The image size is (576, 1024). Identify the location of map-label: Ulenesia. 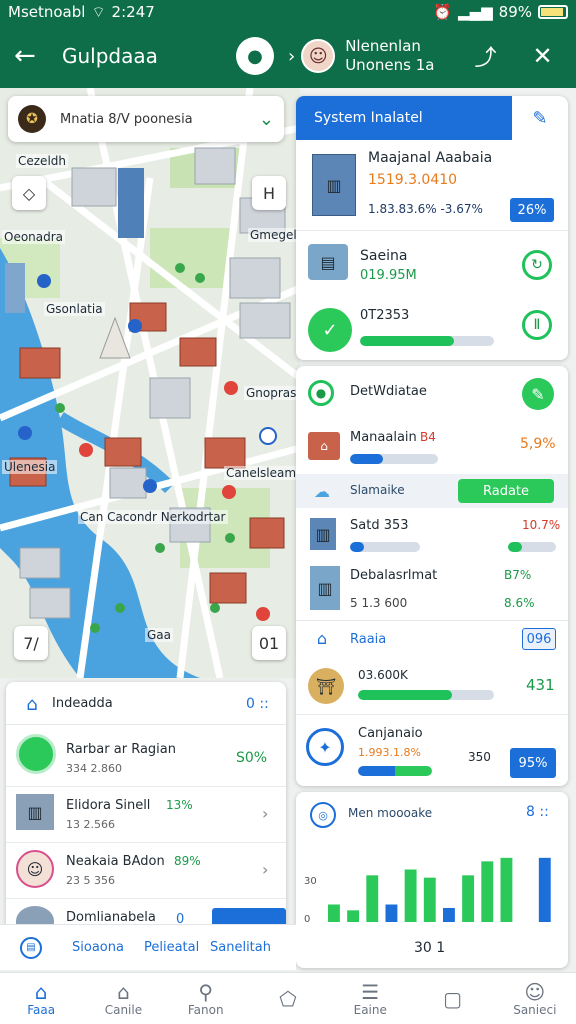
(30, 467).